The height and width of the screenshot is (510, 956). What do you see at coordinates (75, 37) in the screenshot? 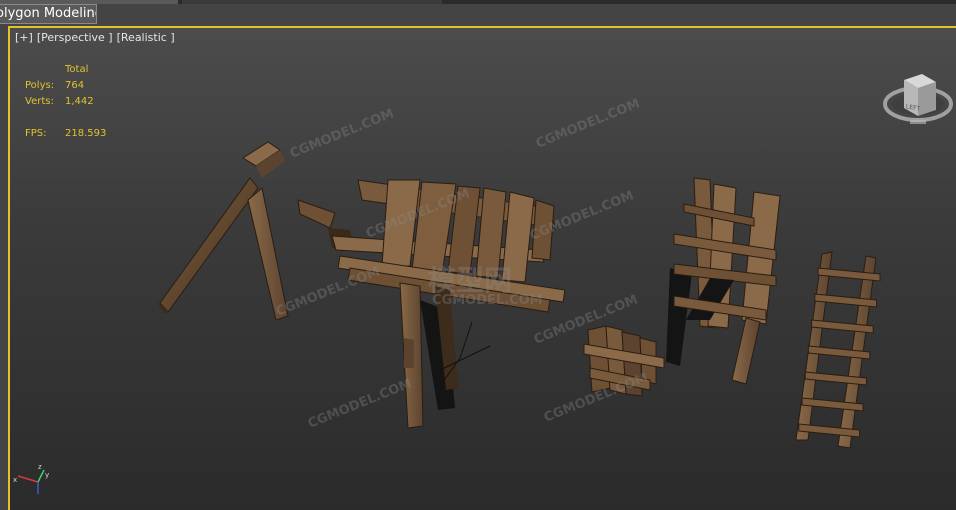
I see `viewport-menu-view: [Perspective ]` at bounding box center [75, 37].